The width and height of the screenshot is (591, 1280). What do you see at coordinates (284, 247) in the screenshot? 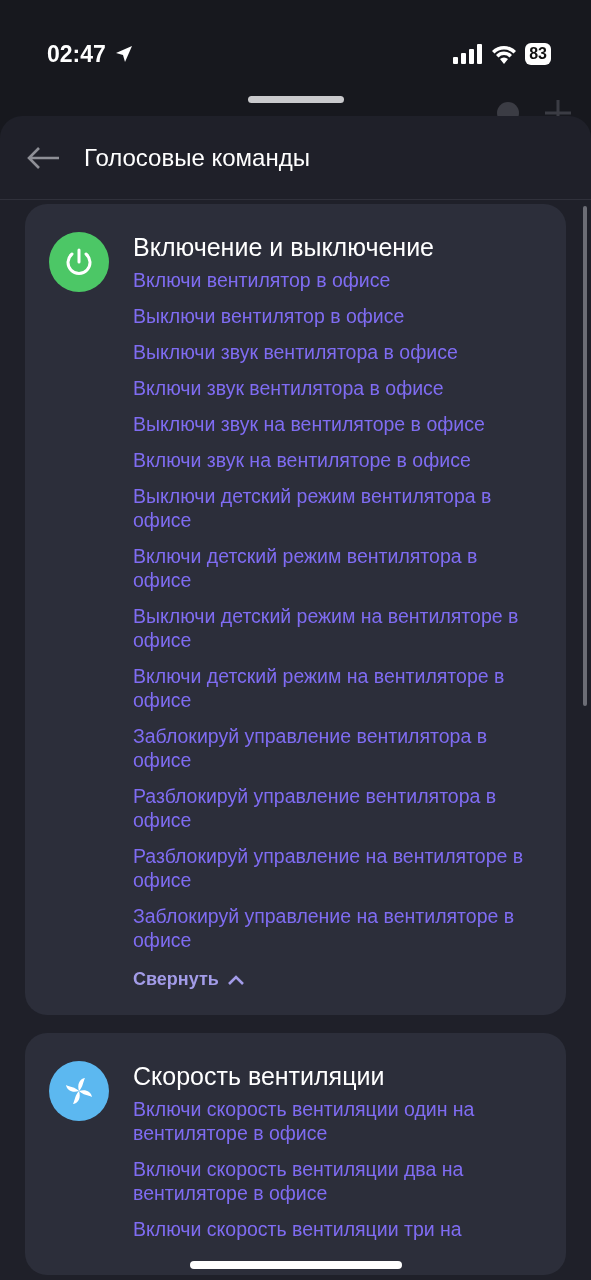
I see `section-title: Включение и выключение` at bounding box center [284, 247].